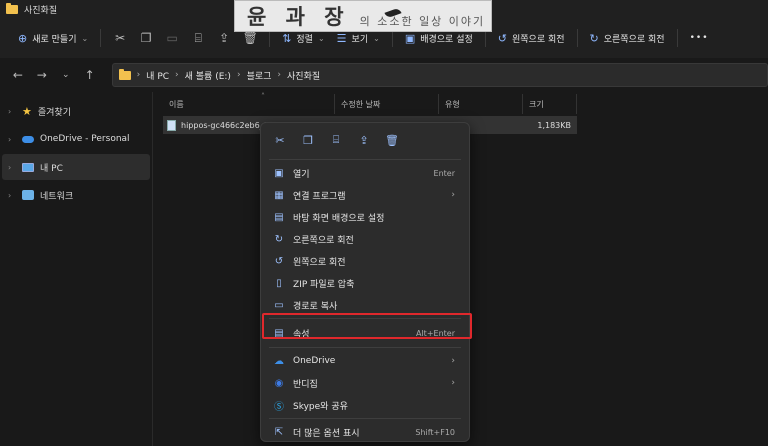 The width and height of the screenshot is (768, 446). I want to click on column-header-label: 이름, so click(176, 104).